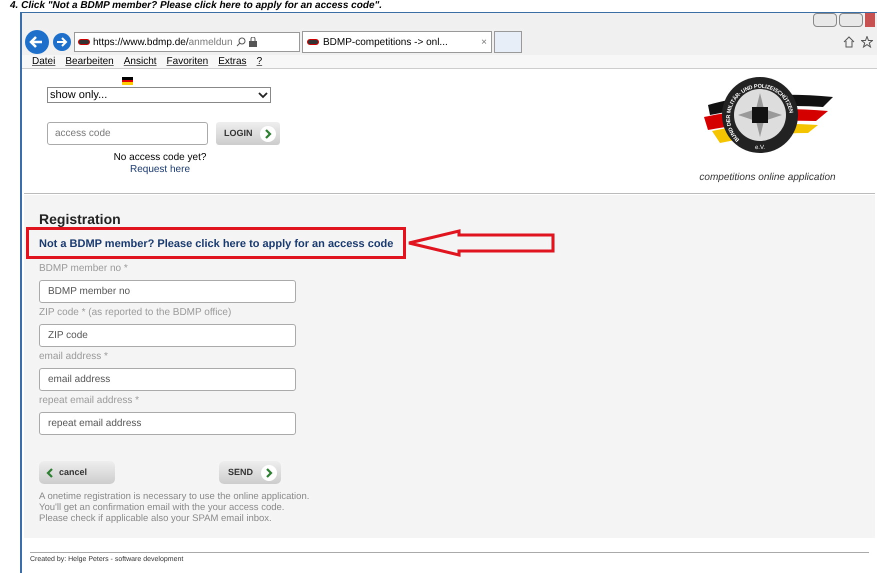  Describe the element at coordinates (167, 291) in the screenshot. I see `text-field: BDMP member no` at that location.